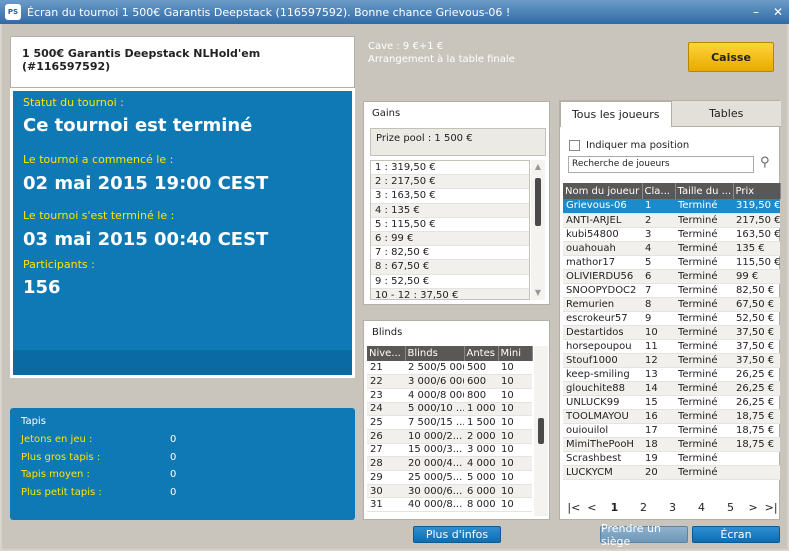 The height and width of the screenshot is (551, 789). Describe the element at coordinates (481, 381) in the screenshot. I see `blinds-cell: 600` at that location.